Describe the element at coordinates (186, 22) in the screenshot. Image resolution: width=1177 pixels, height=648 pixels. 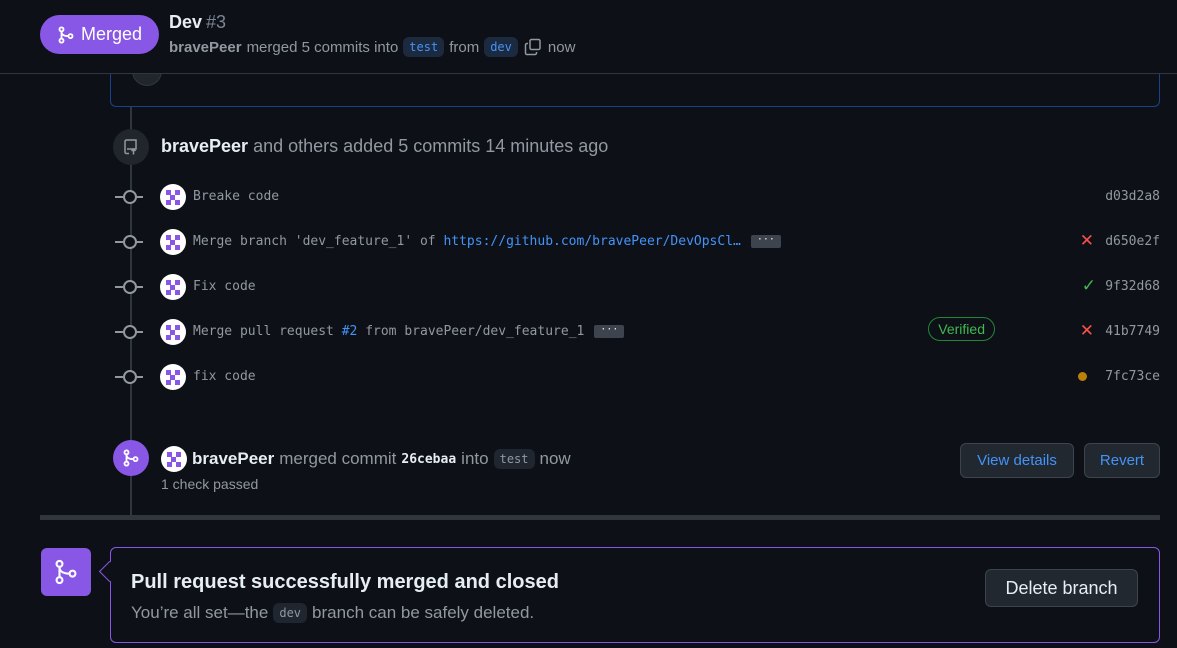
I see `pr-title-text: Dev` at that location.